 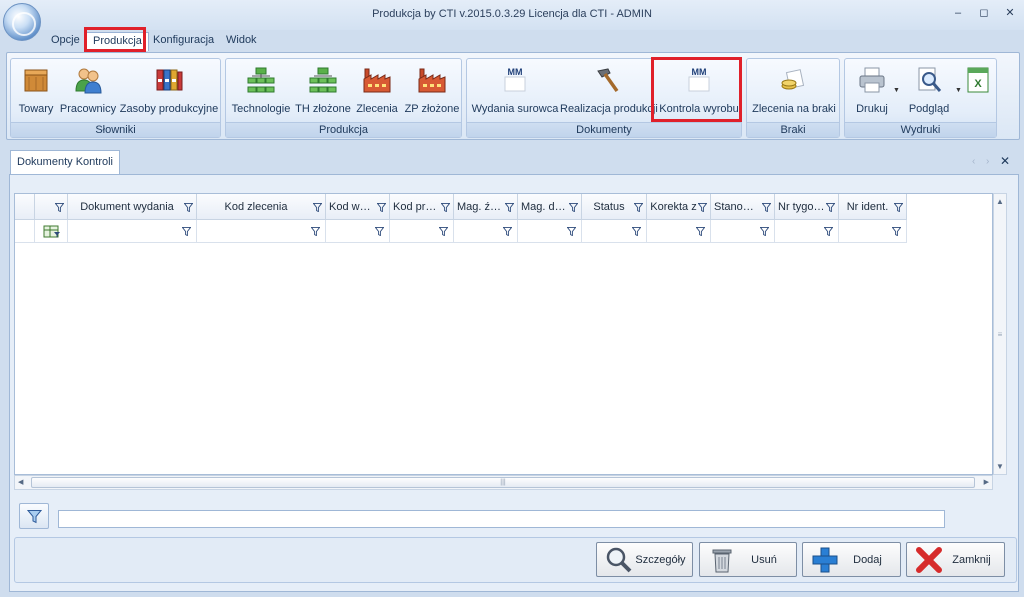 I want to click on wydania-surowca-button: MM Wydania surowca, so click(x=515, y=90).